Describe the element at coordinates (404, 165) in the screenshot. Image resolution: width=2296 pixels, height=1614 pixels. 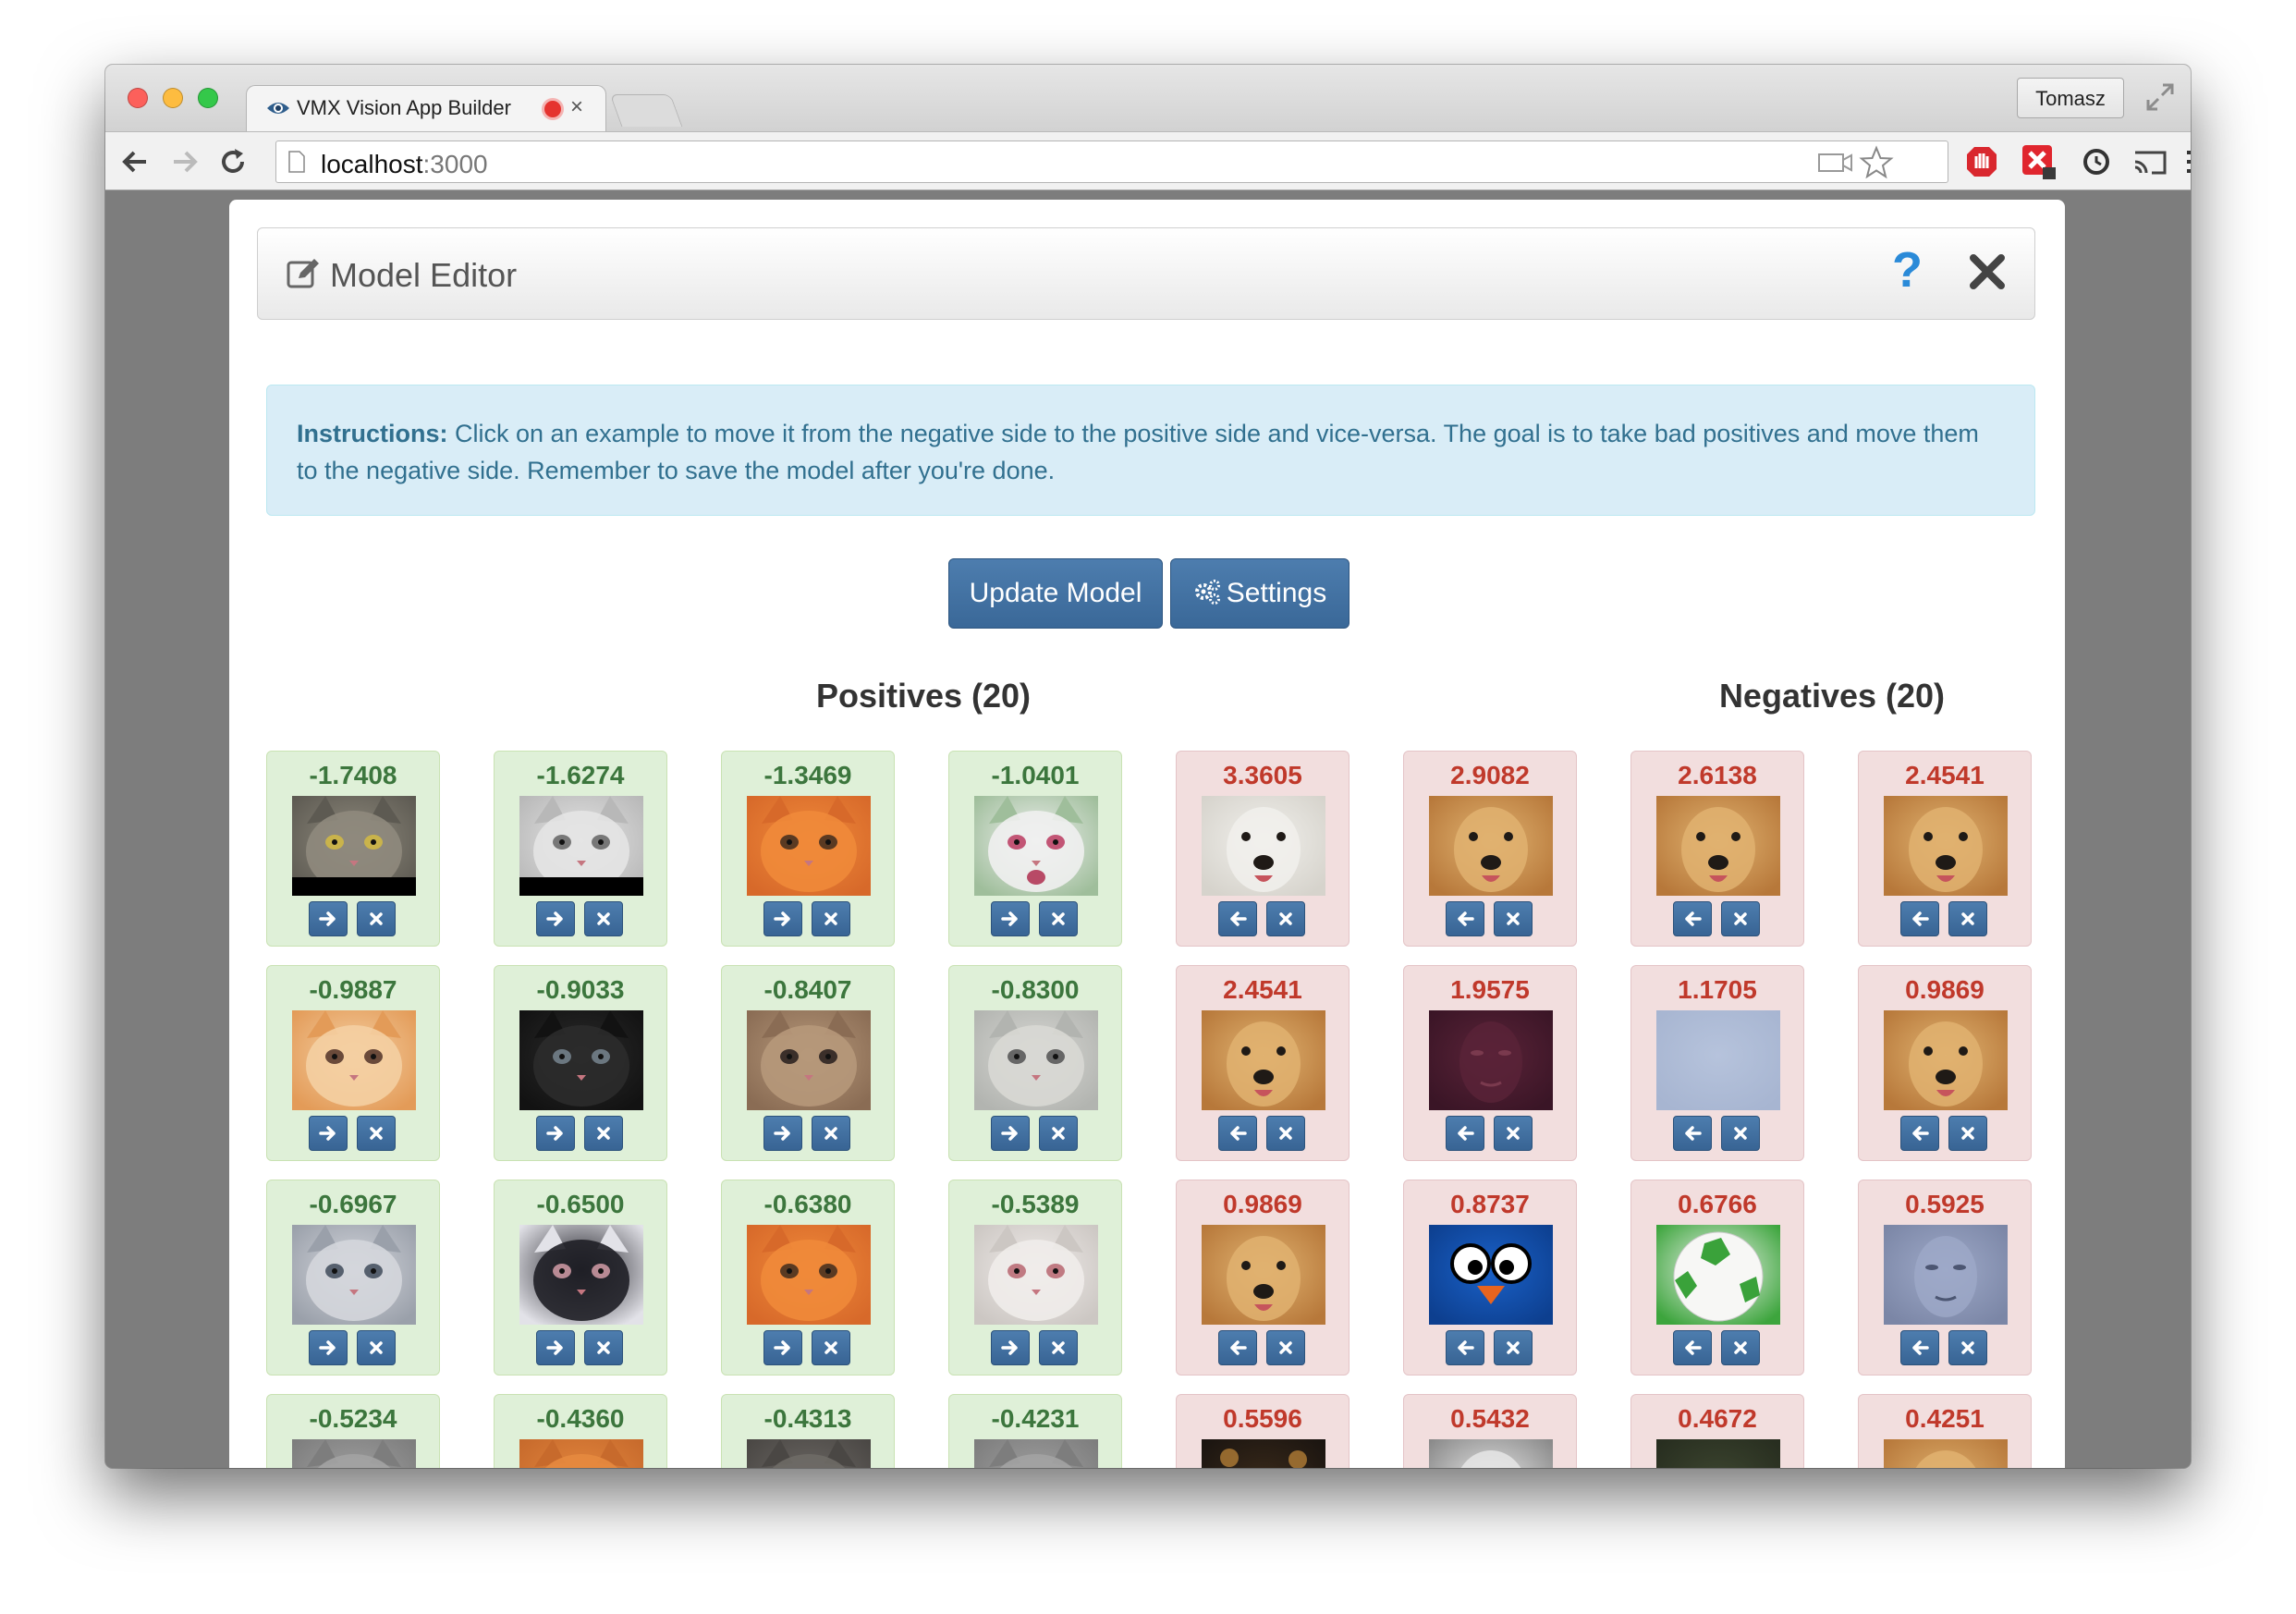
I see `url-text: localhost:3000` at that location.